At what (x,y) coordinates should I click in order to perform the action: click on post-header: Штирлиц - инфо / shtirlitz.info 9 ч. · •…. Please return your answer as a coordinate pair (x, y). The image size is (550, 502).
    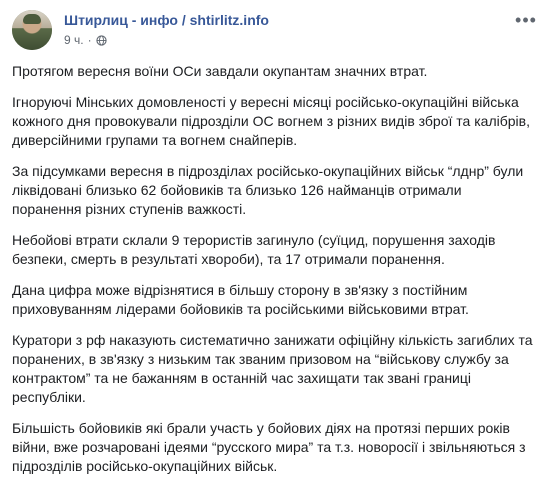
    Looking at the image, I should click on (275, 32).